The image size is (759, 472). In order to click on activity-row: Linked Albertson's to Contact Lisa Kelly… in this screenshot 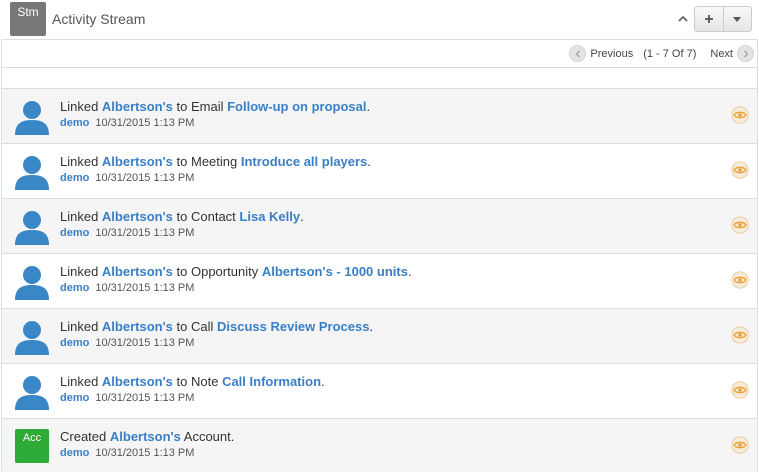, I will do `click(379, 226)`.